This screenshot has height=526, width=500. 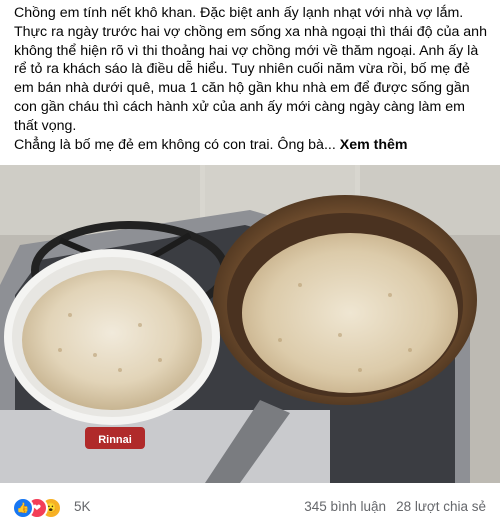 What do you see at coordinates (345, 506) in the screenshot?
I see `comments-count-link: 345 bình luận` at bounding box center [345, 506].